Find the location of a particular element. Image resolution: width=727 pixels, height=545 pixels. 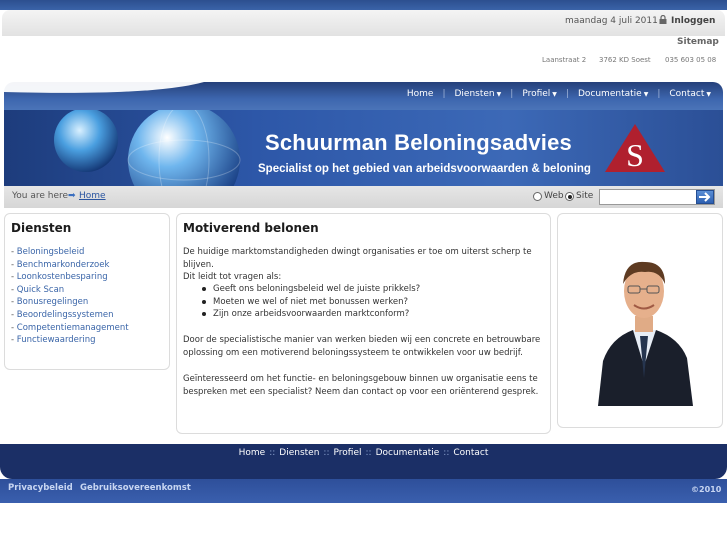

nav-swoosh-decoration is located at coordinates (104, 87).